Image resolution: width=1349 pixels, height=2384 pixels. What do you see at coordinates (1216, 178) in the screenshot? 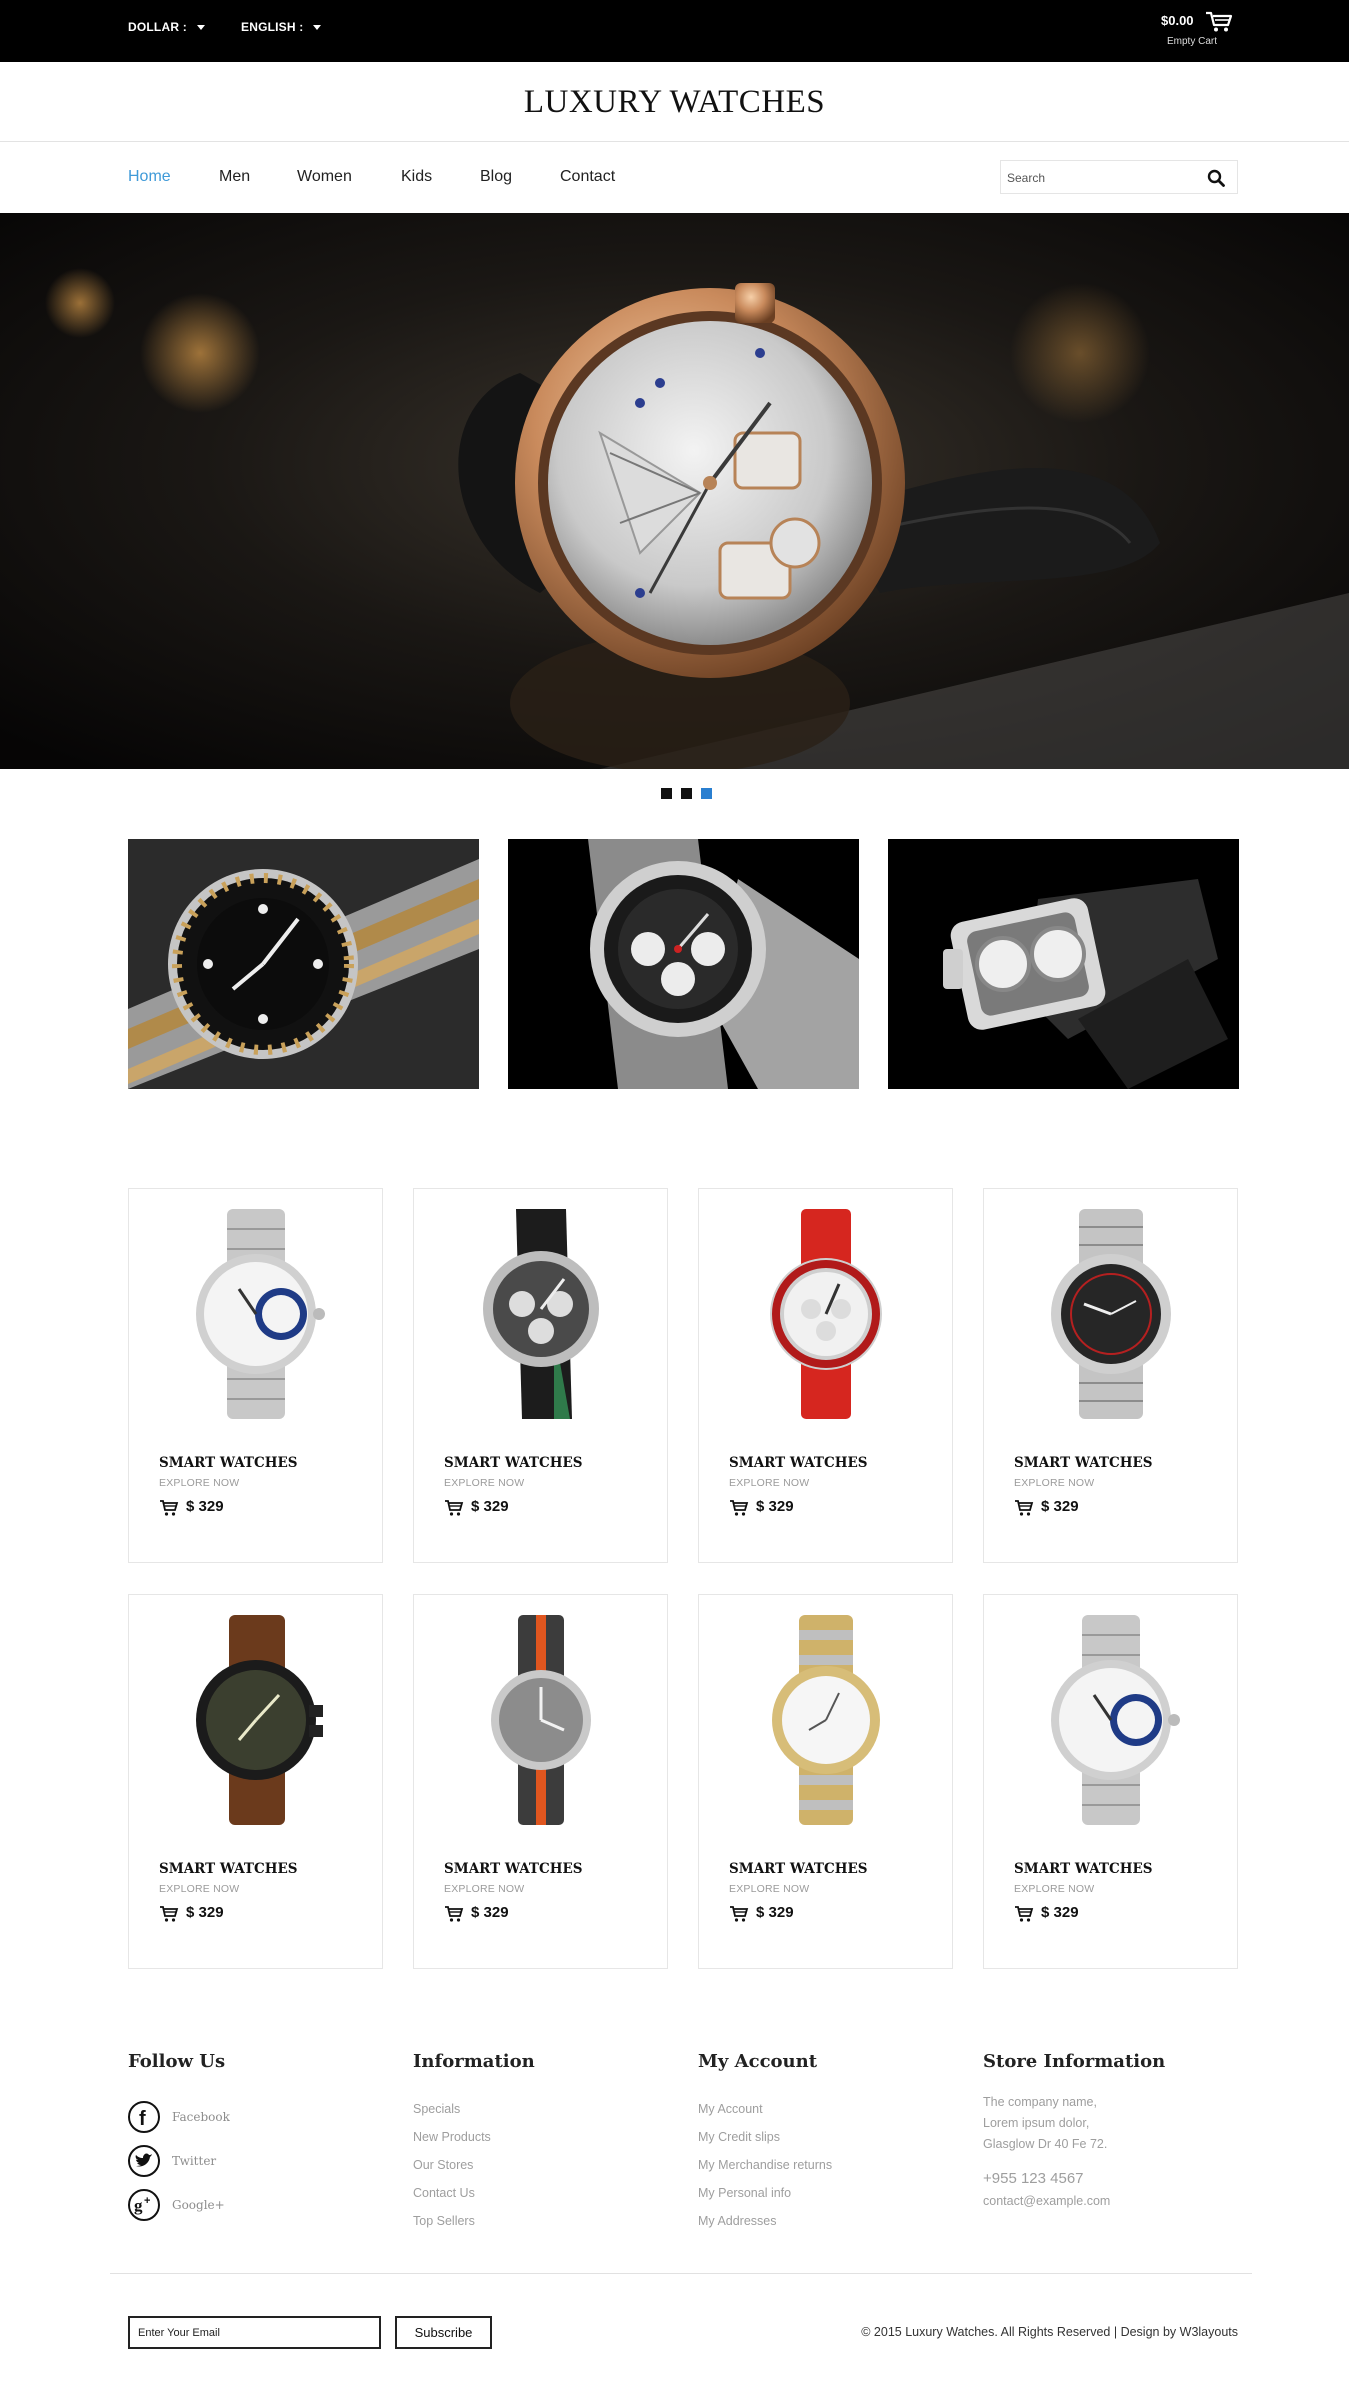
I see `search-icon` at bounding box center [1216, 178].